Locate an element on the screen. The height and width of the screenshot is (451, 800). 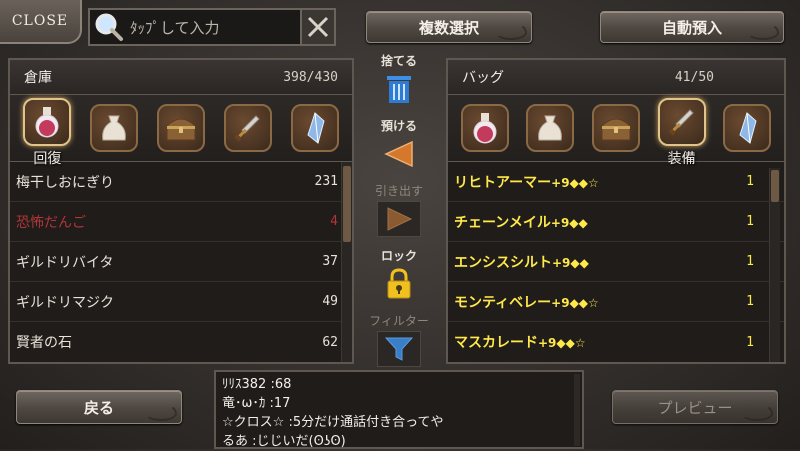
item-qty: 231 is located at coordinates (326, 181).